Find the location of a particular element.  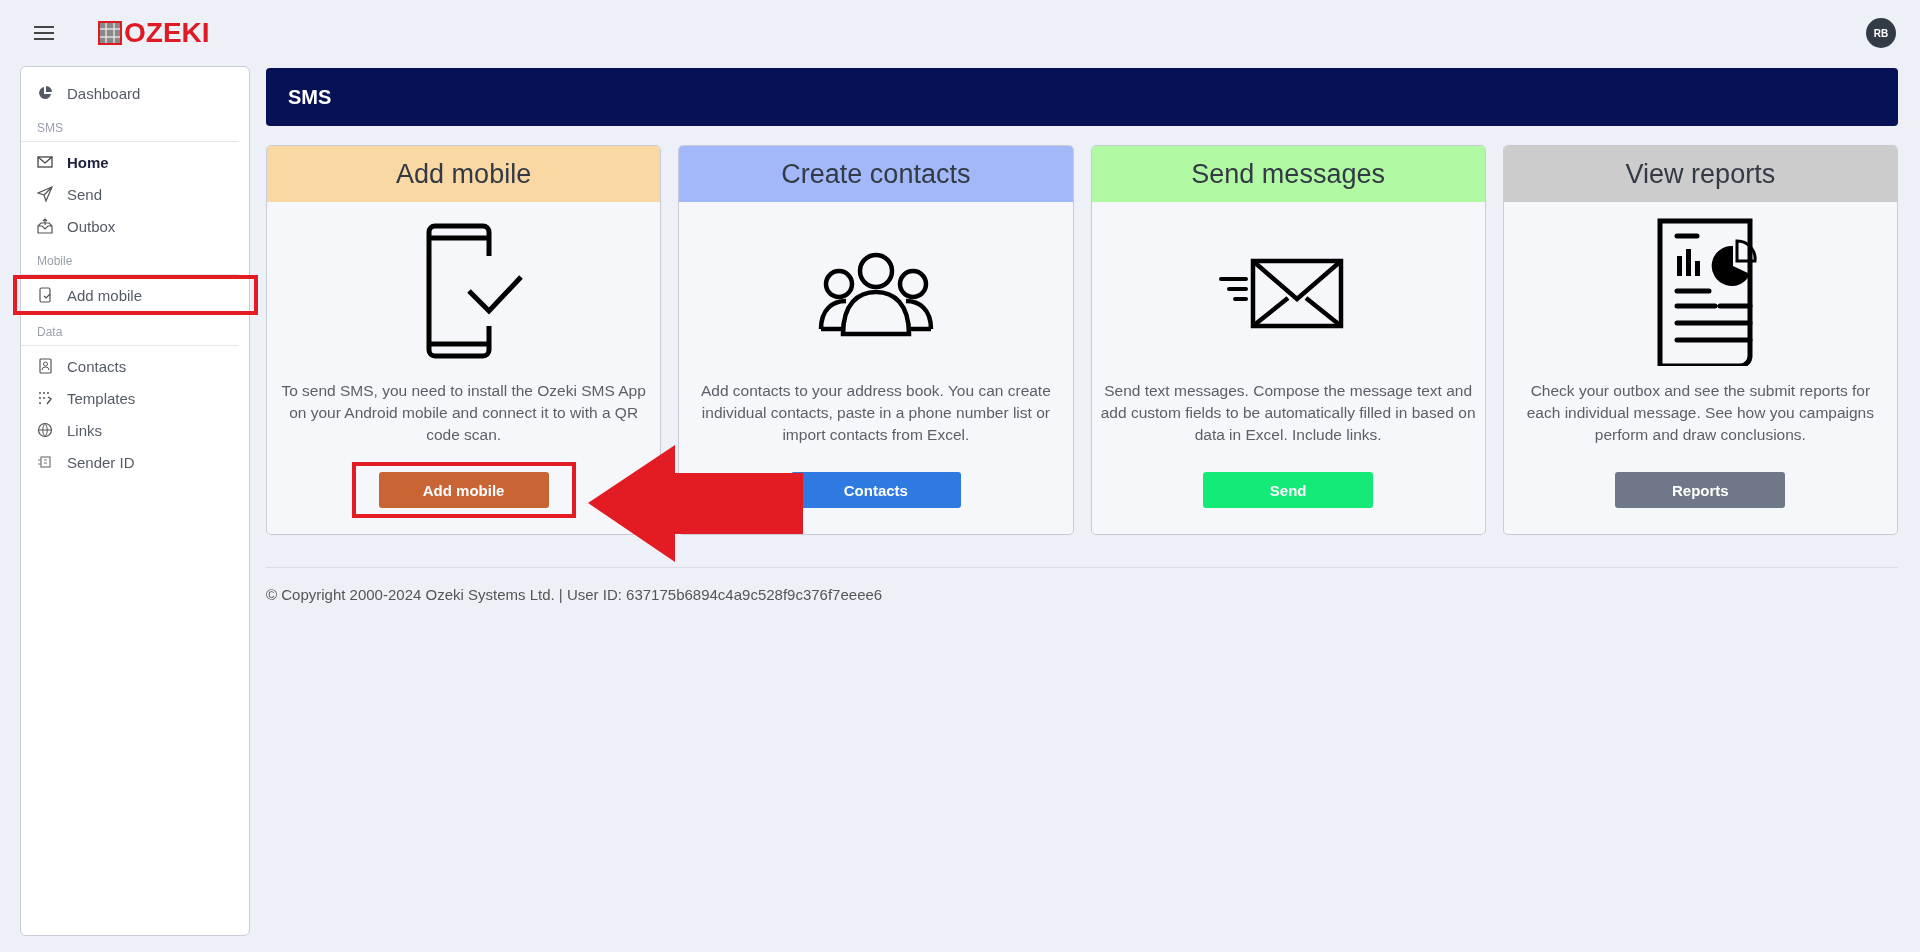

card-button: Add mobile is located at coordinates (463, 490).